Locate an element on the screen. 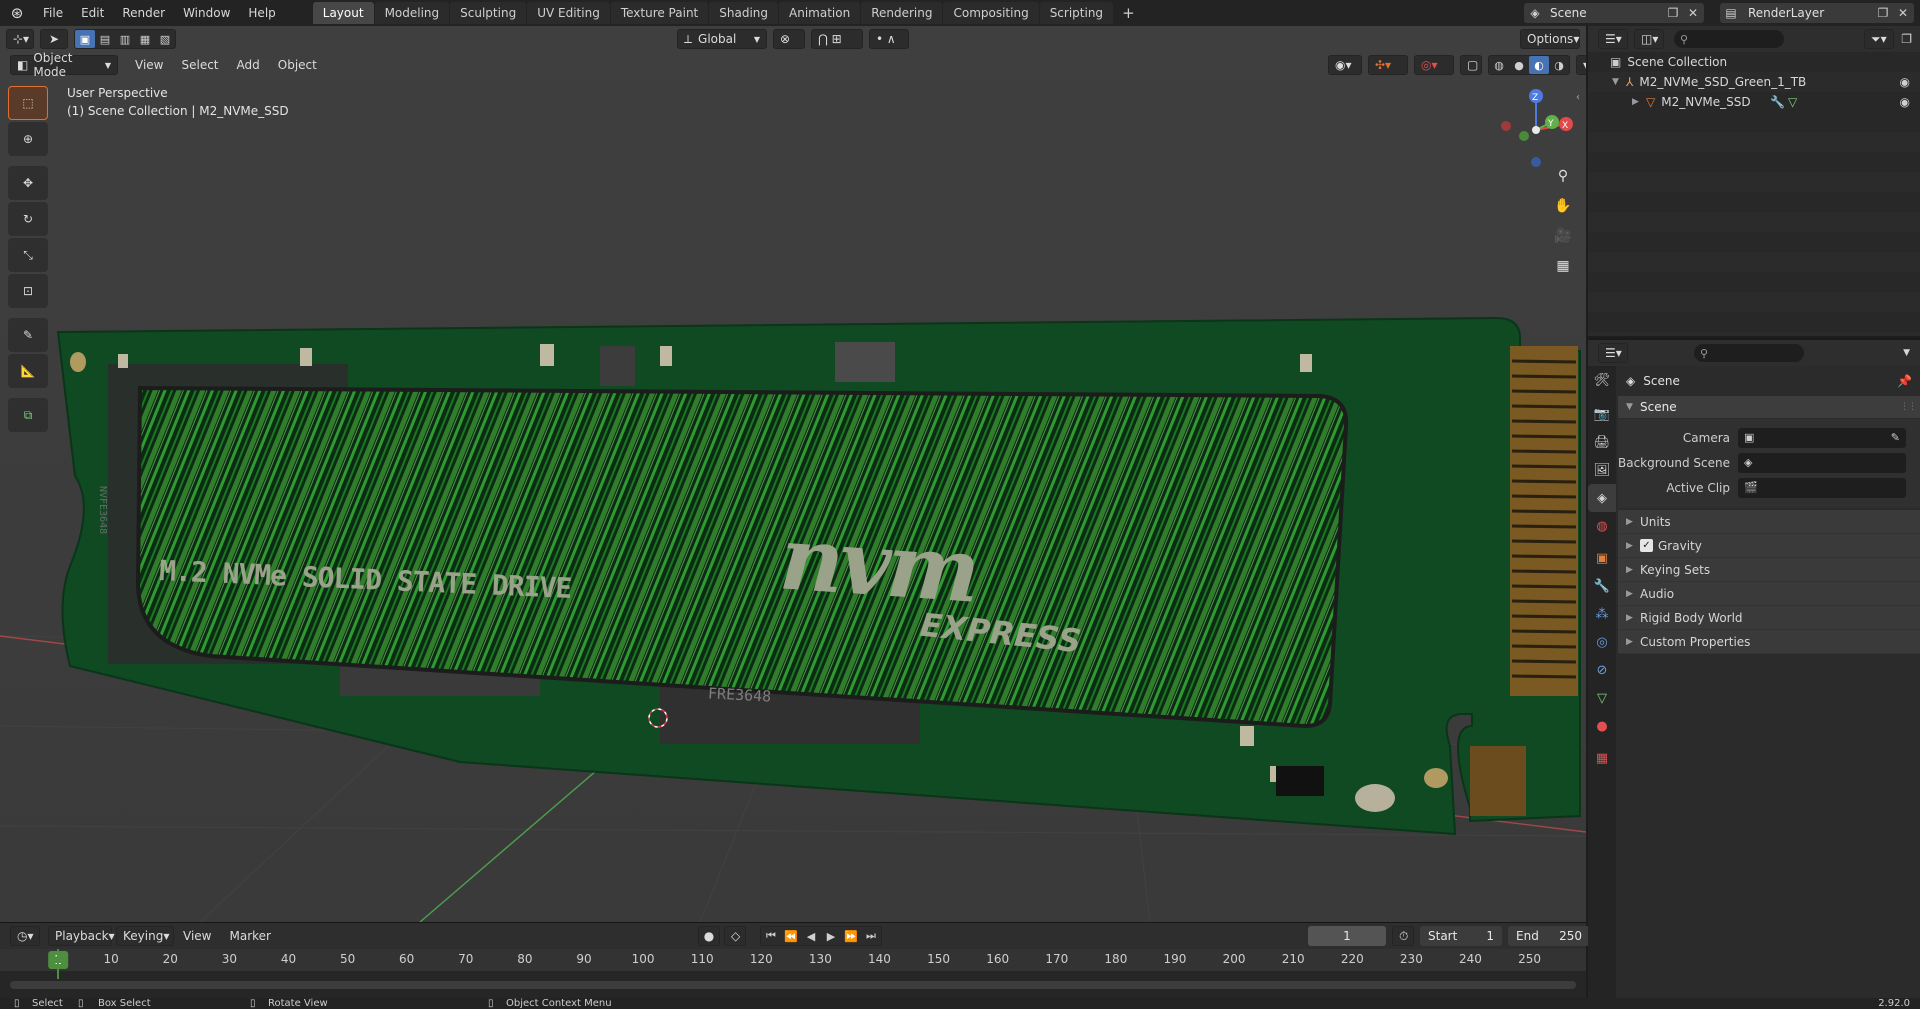  scale-tool: ⤡ is located at coordinates (28, 255).